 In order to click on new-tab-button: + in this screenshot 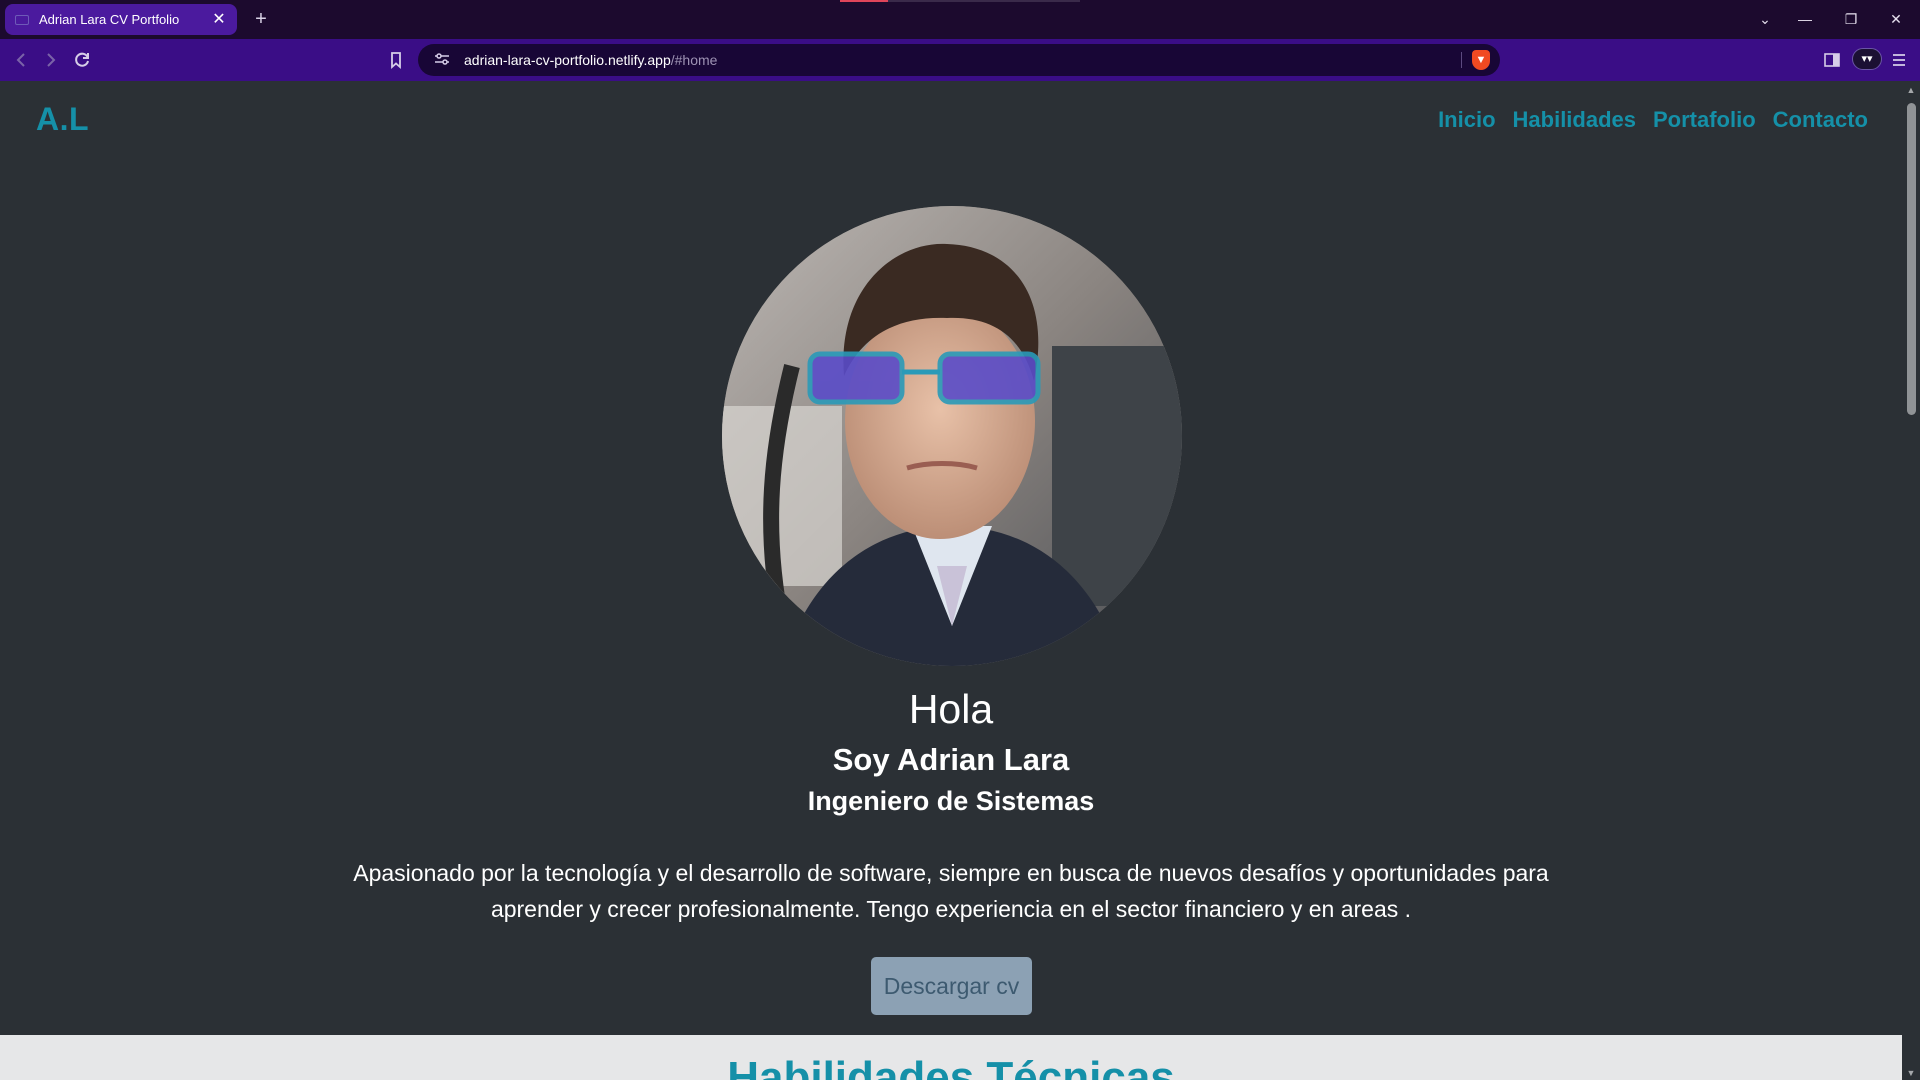, I will do `click(261, 19)`.